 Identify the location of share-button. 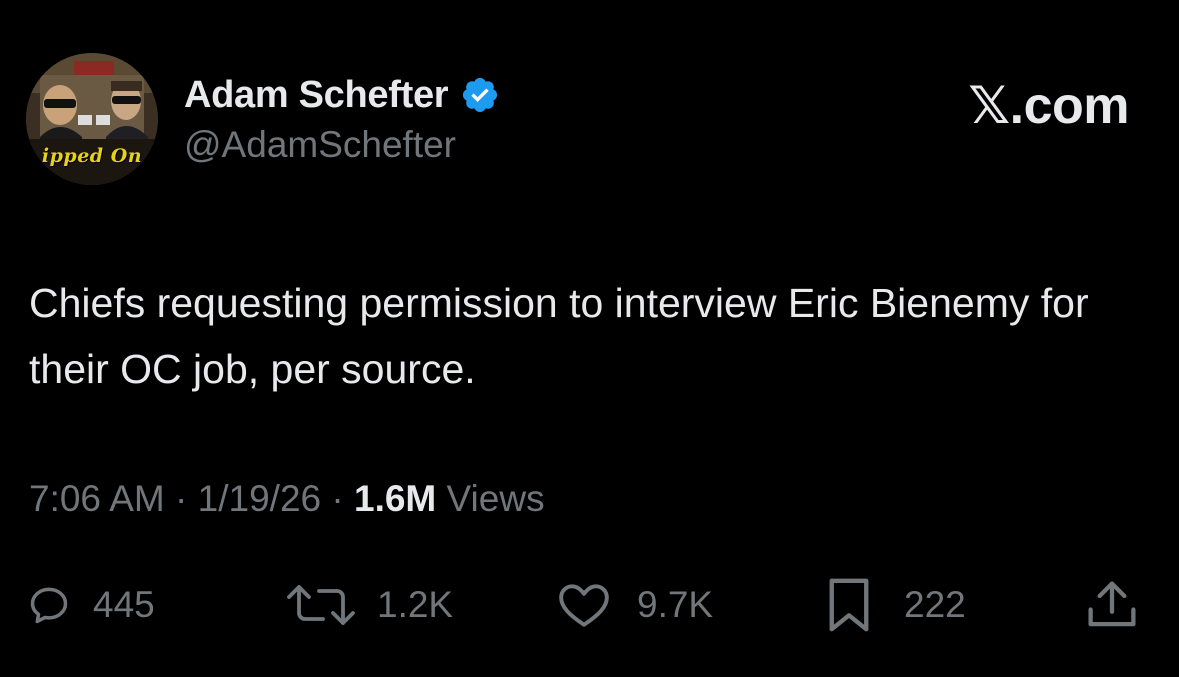
(1112, 605).